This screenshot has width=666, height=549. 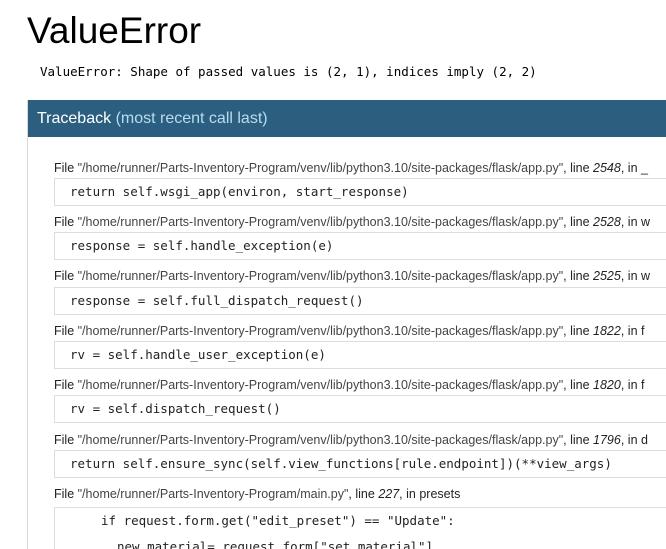 What do you see at coordinates (198, 354) in the screenshot?
I see `frame-code: rv = self.handle_user_exception(e)` at bounding box center [198, 354].